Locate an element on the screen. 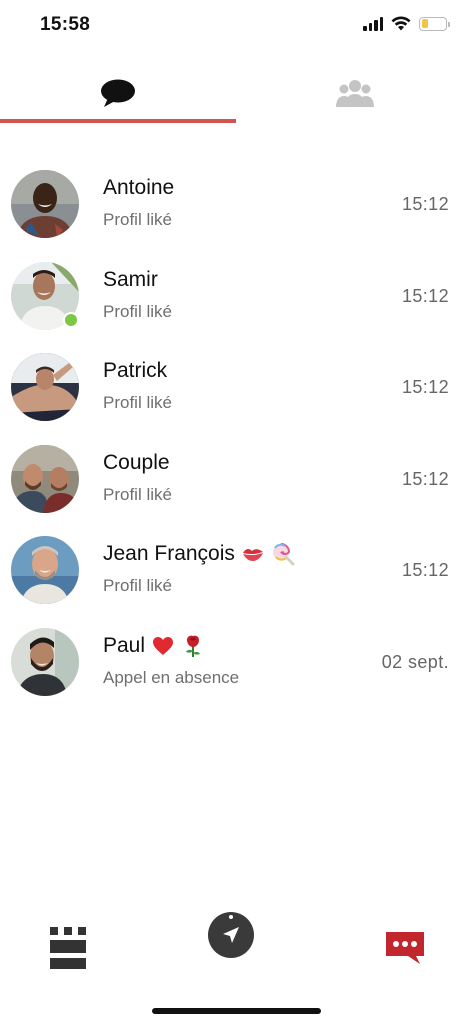  status-bar: 15:58 is located at coordinates (236, 26).